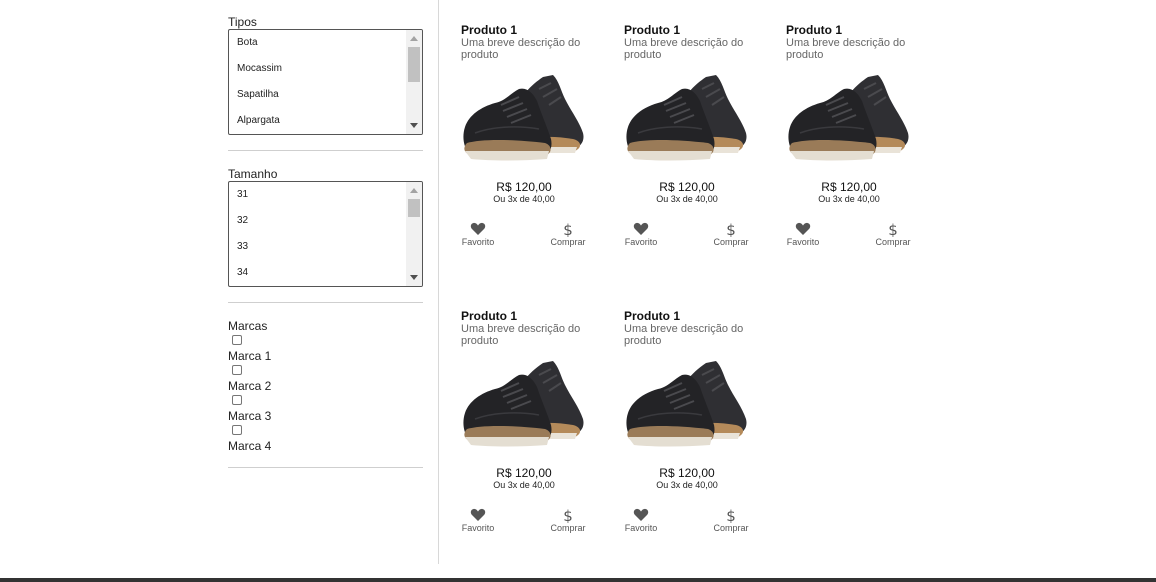 The width and height of the screenshot is (1156, 582). I want to click on brand-label: Marca 3, so click(250, 416).